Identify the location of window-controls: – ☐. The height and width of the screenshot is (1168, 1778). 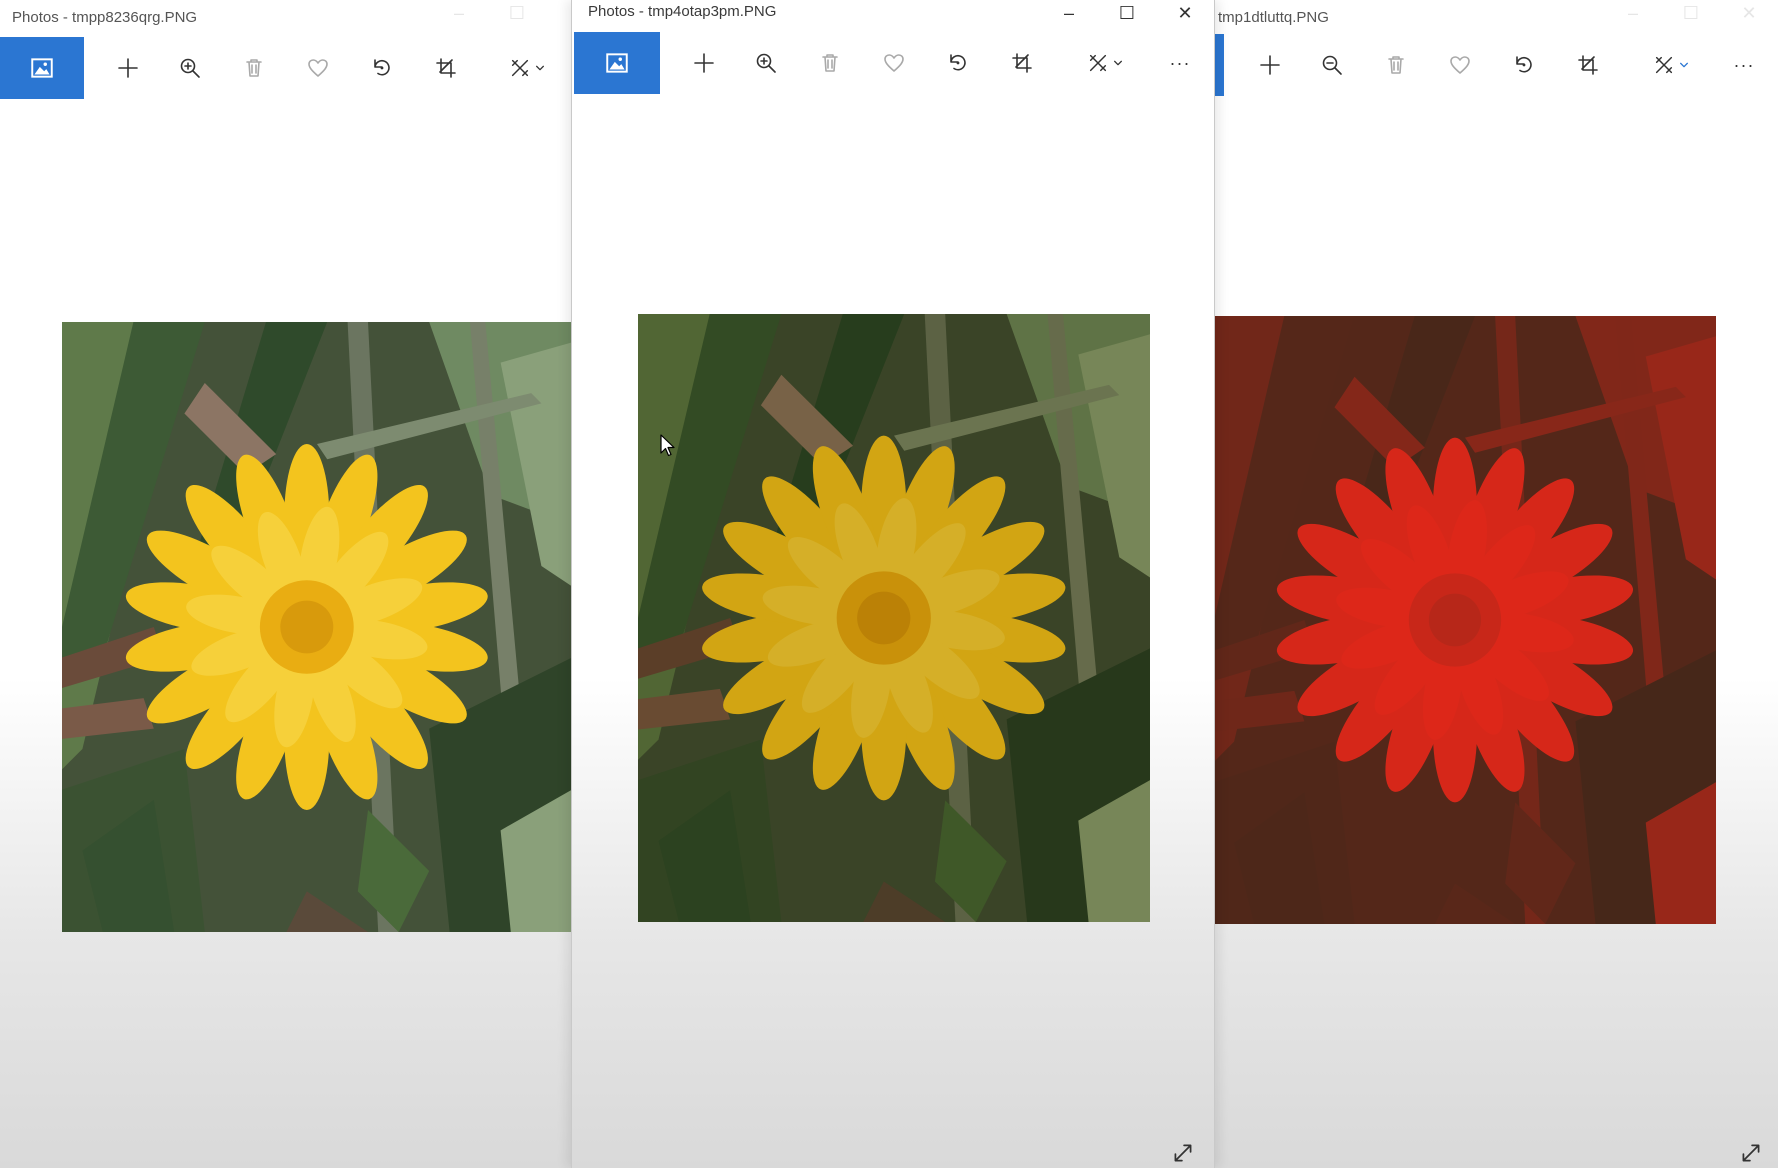
(488, 15).